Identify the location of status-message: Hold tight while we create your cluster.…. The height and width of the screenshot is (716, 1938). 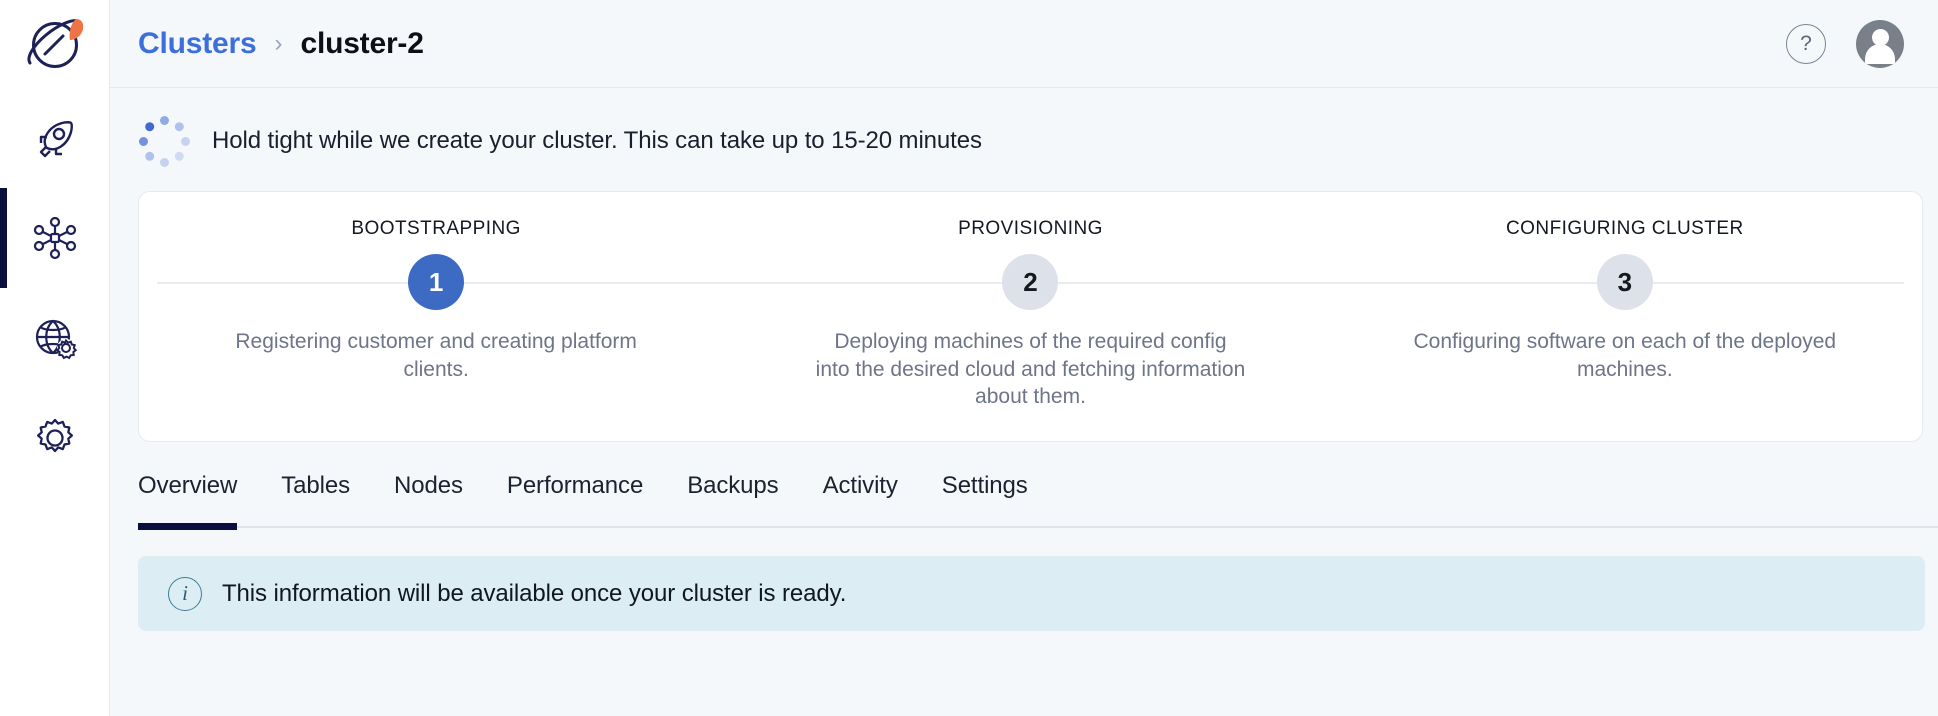
(597, 140).